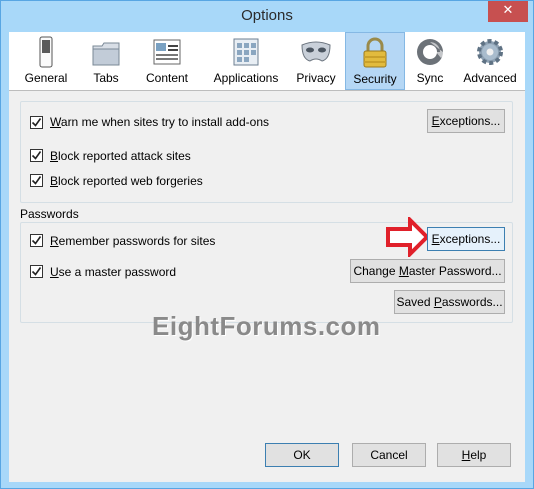 This screenshot has height=489, width=534. I want to click on tab-label: Applications, so click(246, 78).